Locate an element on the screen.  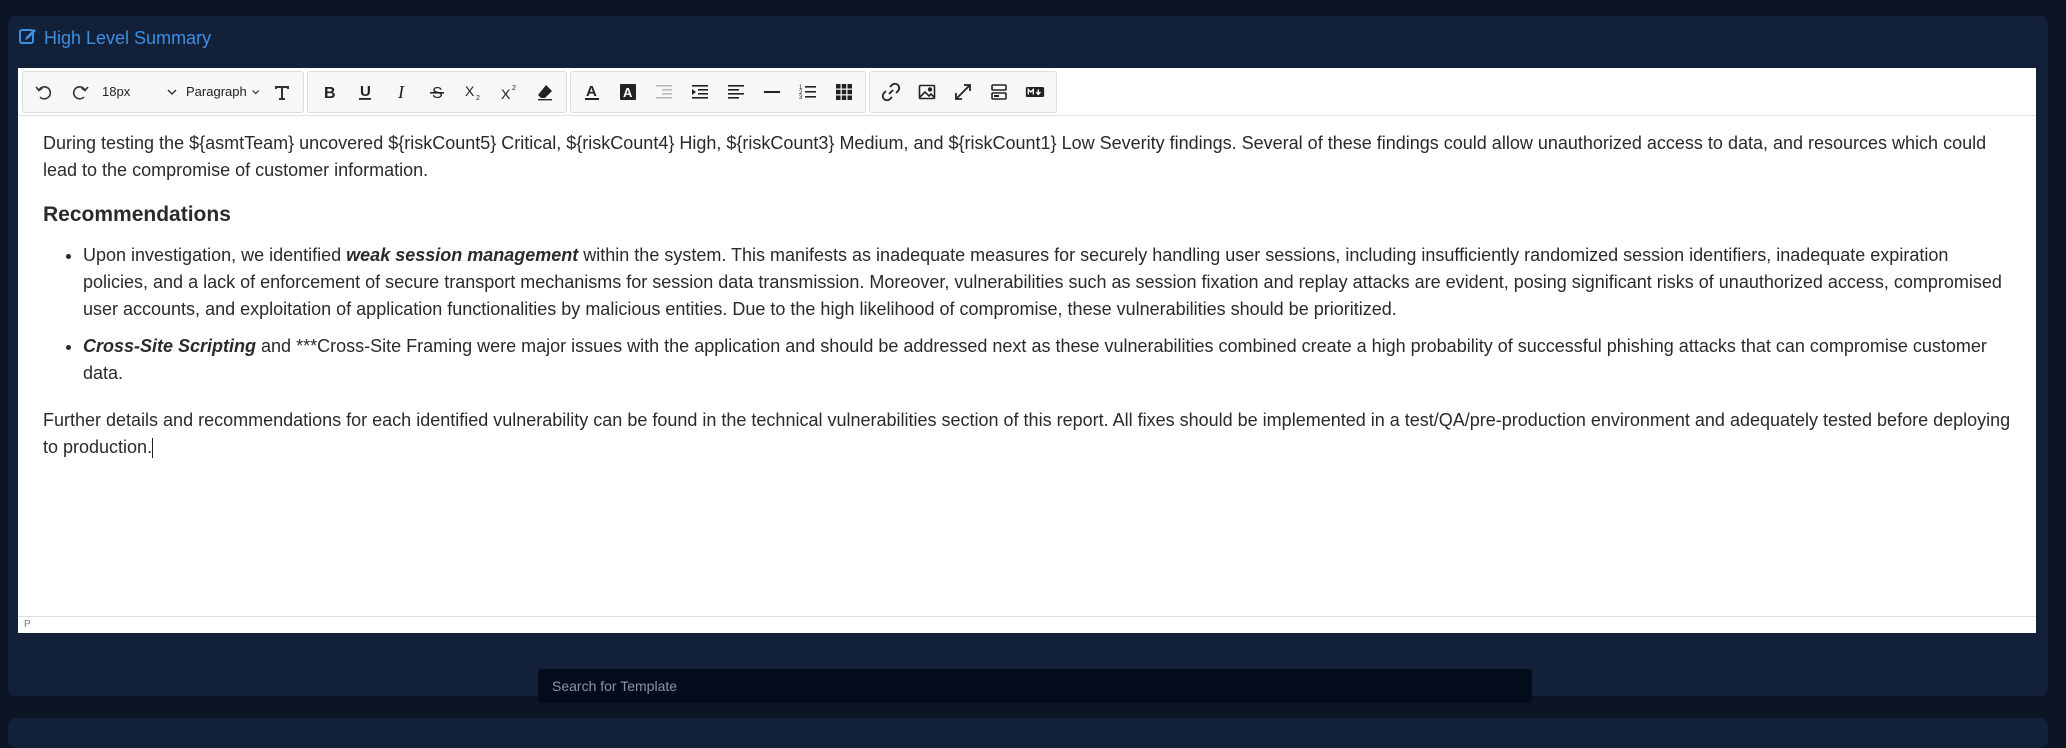
subscript-button: X2 is located at coordinates (473, 92).